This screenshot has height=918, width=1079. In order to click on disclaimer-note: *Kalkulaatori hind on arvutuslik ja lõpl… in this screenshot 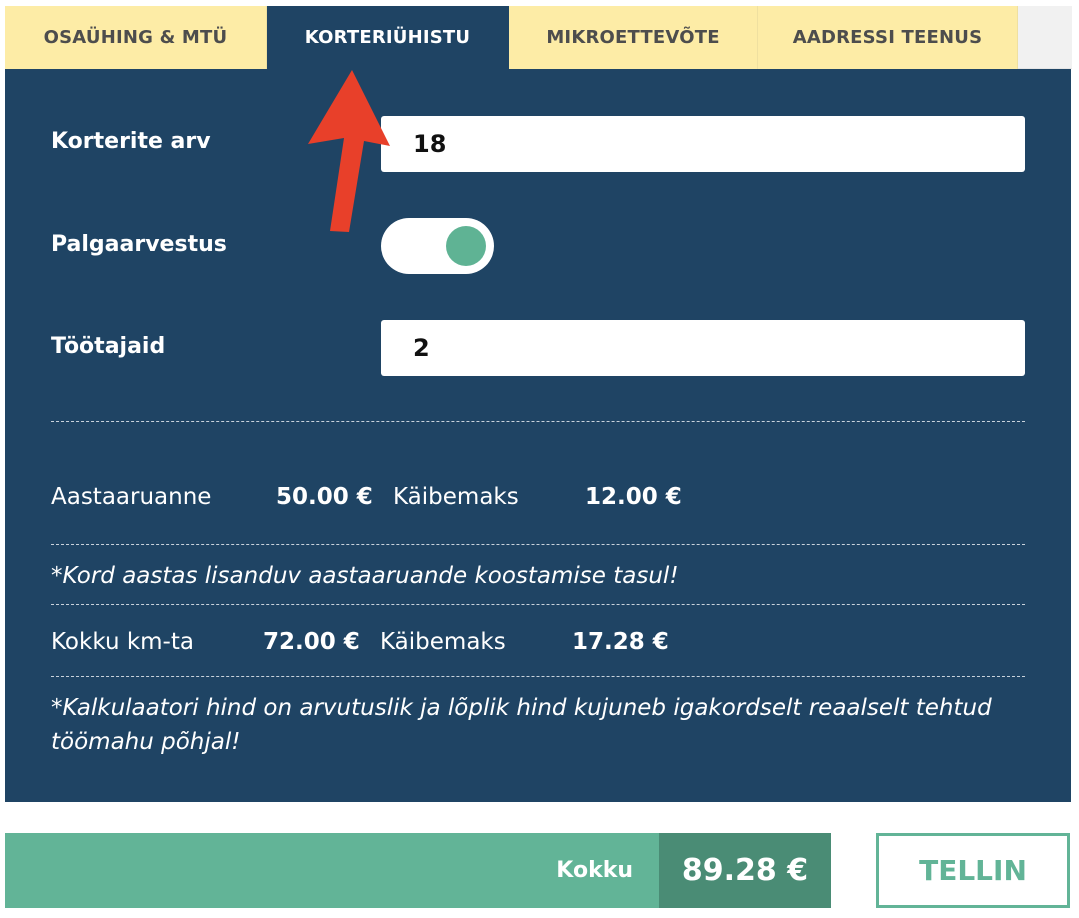, I will do `click(521, 725)`.